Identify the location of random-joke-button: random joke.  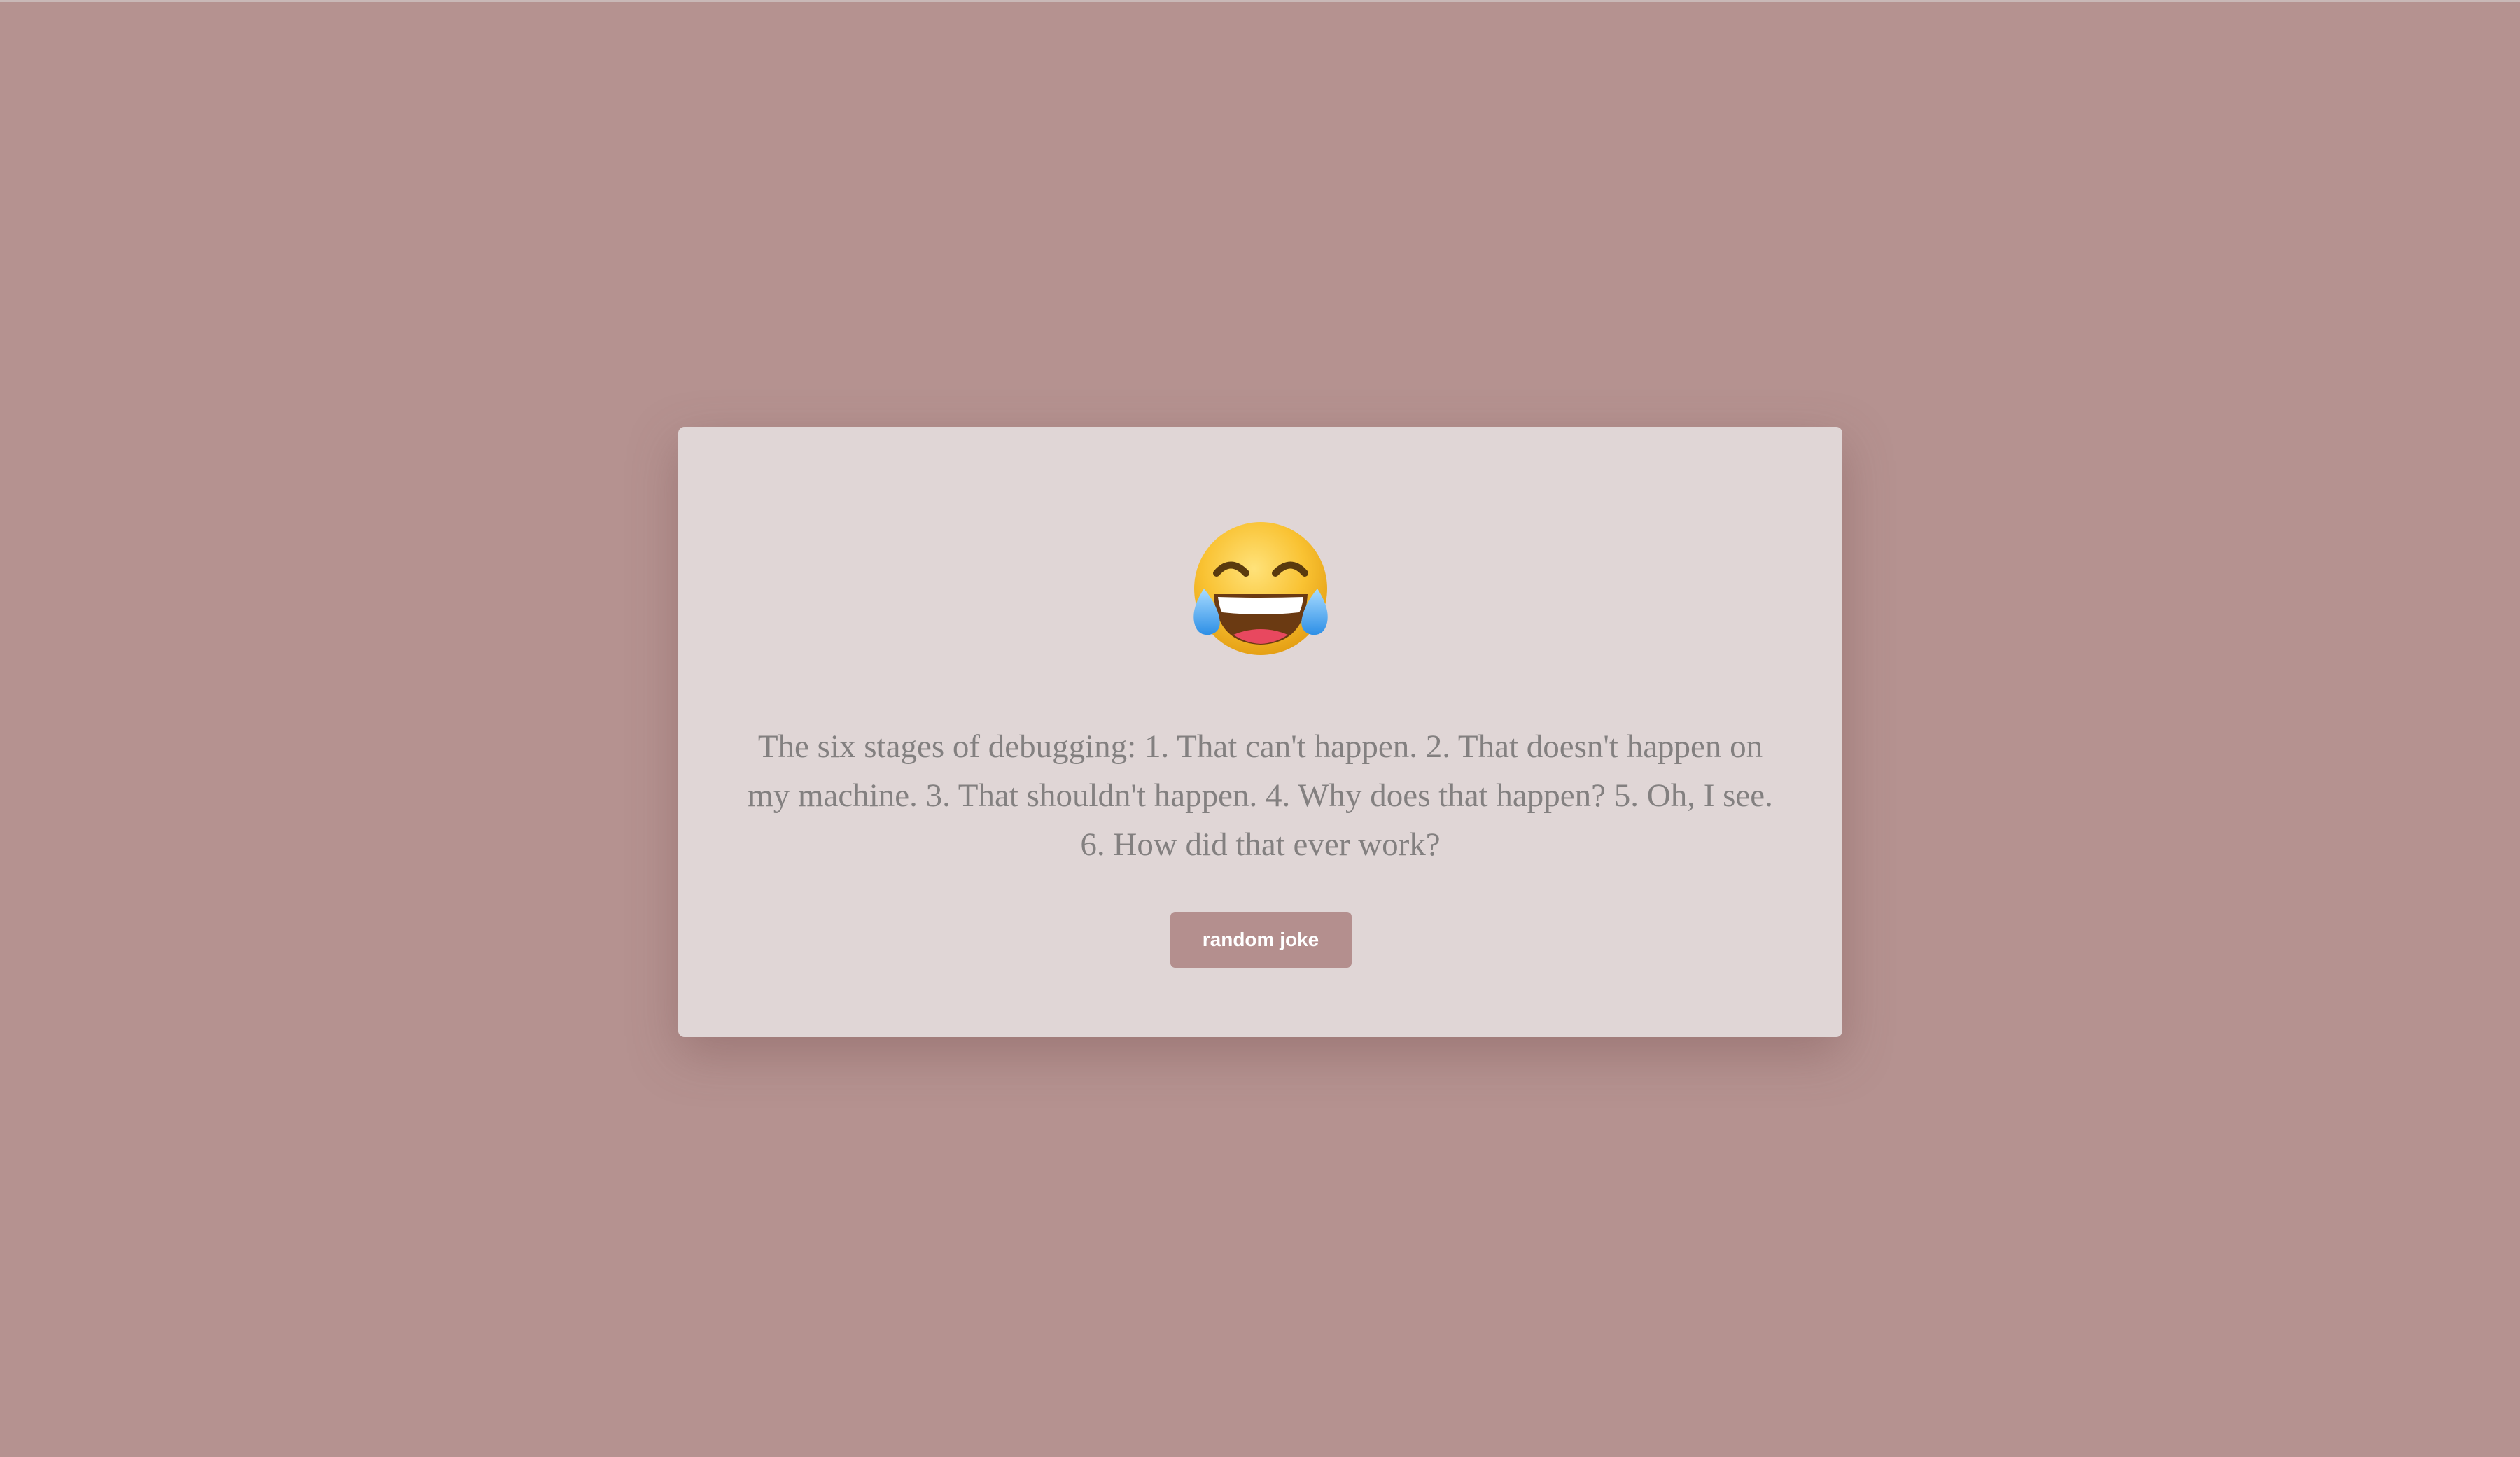
(1261, 940).